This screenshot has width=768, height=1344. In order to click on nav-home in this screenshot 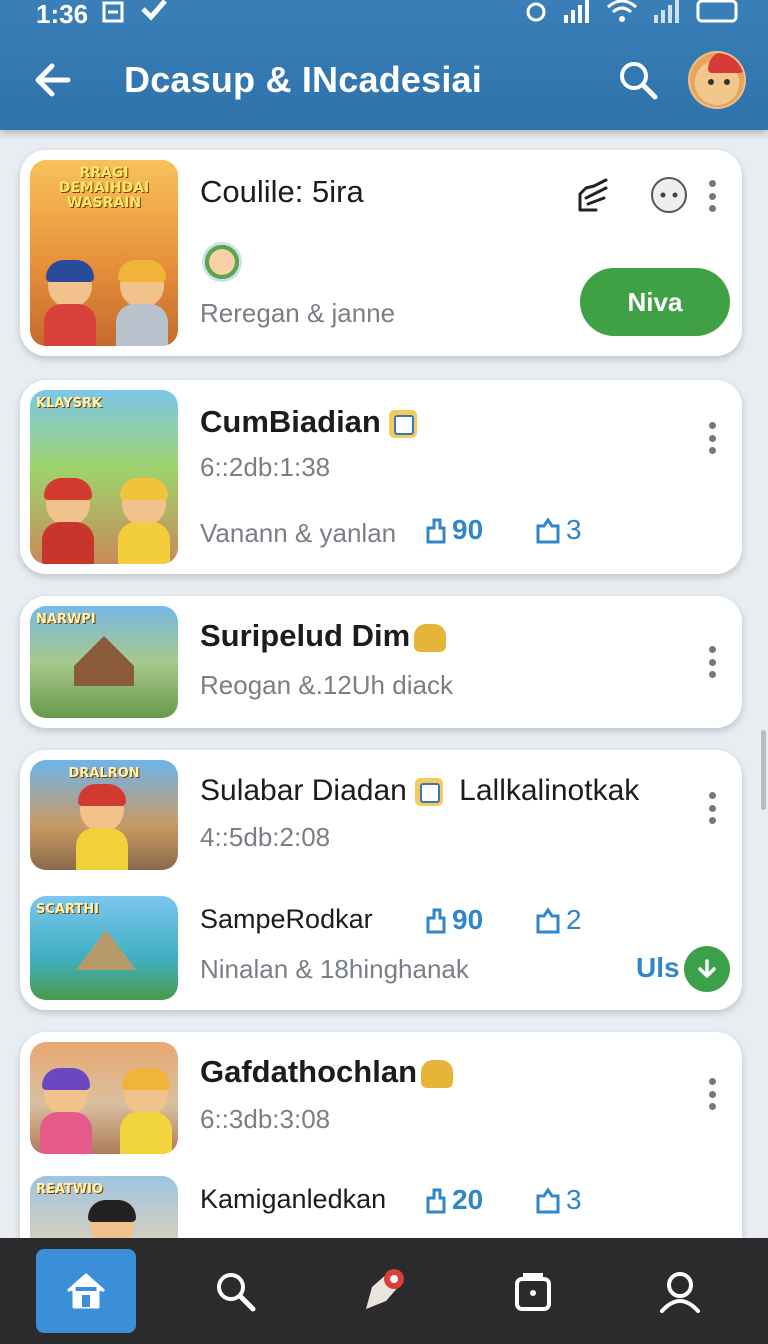, I will do `click(86, 1291)`.